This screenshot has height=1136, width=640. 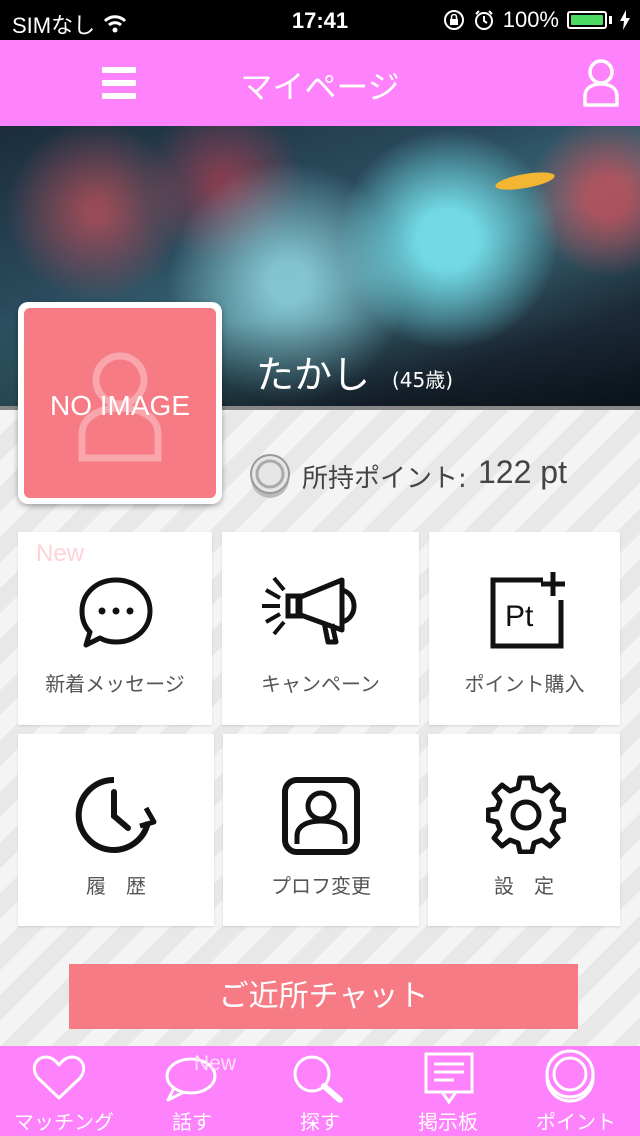 What do you see at coordinates (60, 553) in the screenshot?
I see `new-message-badge: New` at bounding box center [60, 553].